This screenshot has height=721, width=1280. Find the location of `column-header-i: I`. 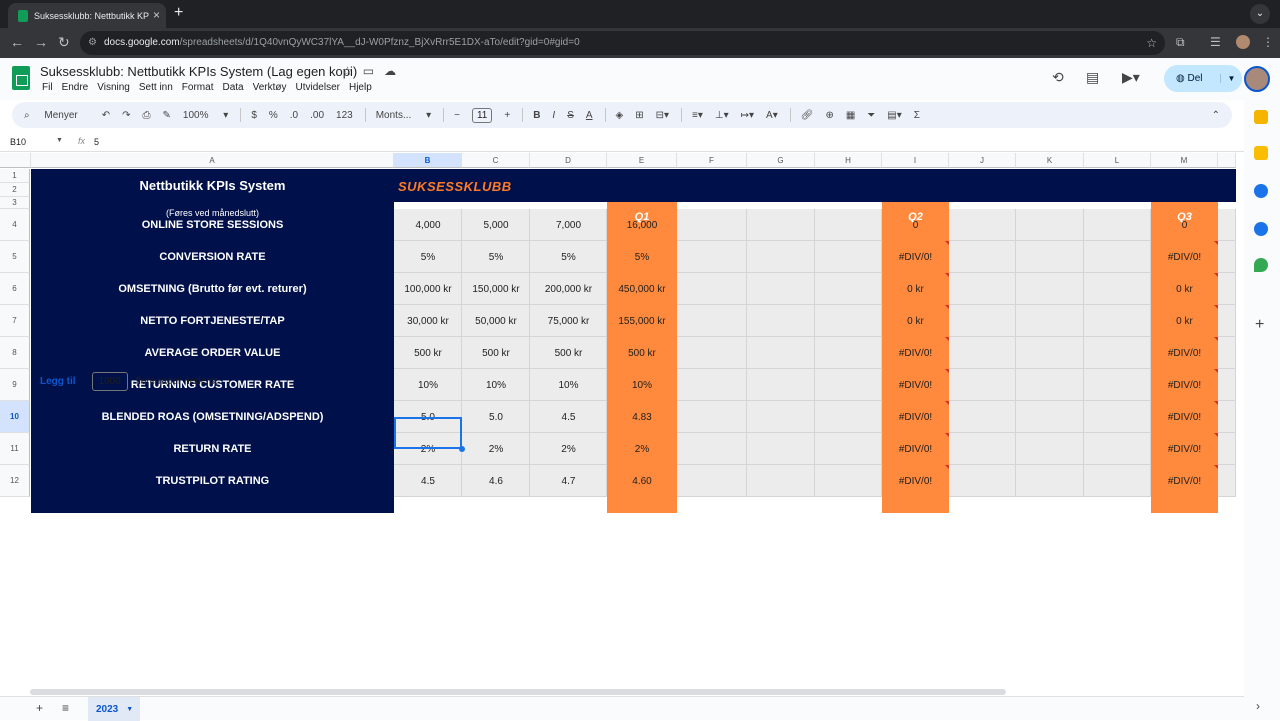

column-header-i: I is located at coordinates (915, 160).